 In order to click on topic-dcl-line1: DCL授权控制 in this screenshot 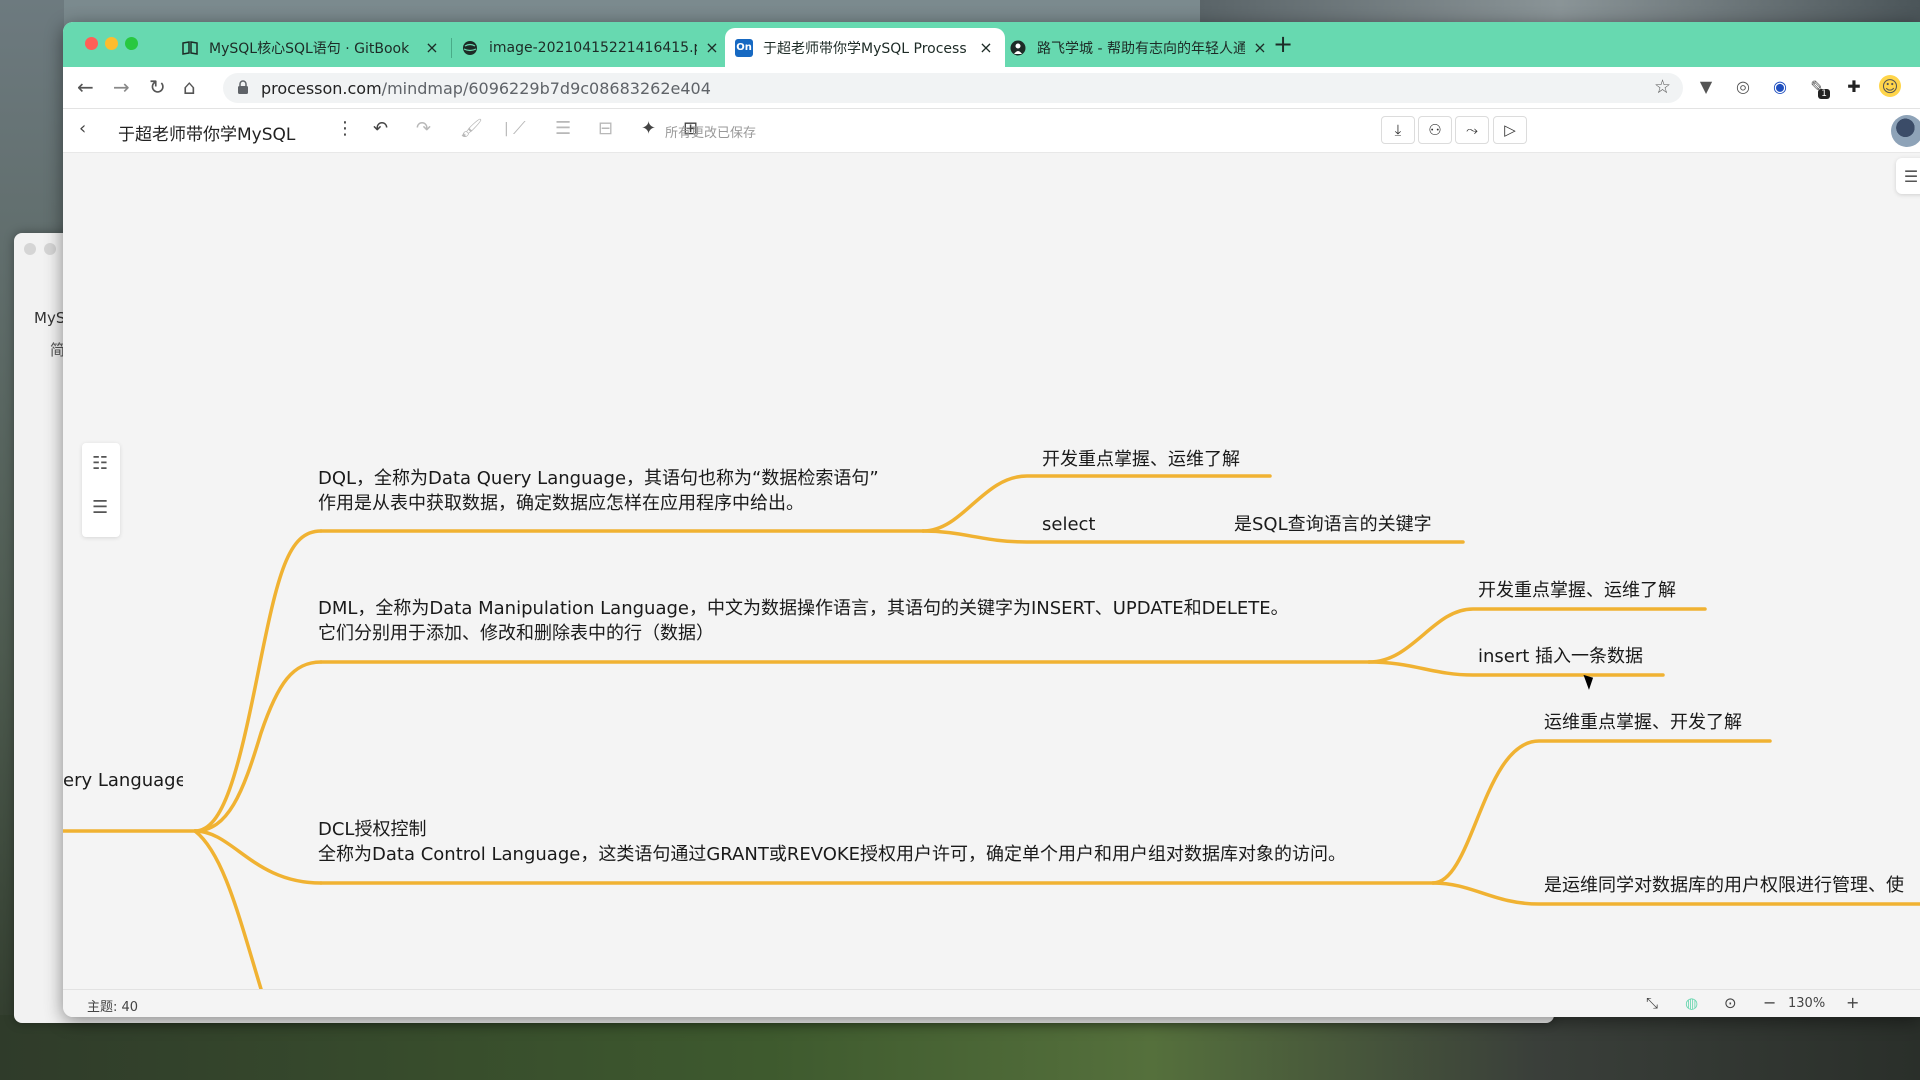, I will do `click(372, 829)`.